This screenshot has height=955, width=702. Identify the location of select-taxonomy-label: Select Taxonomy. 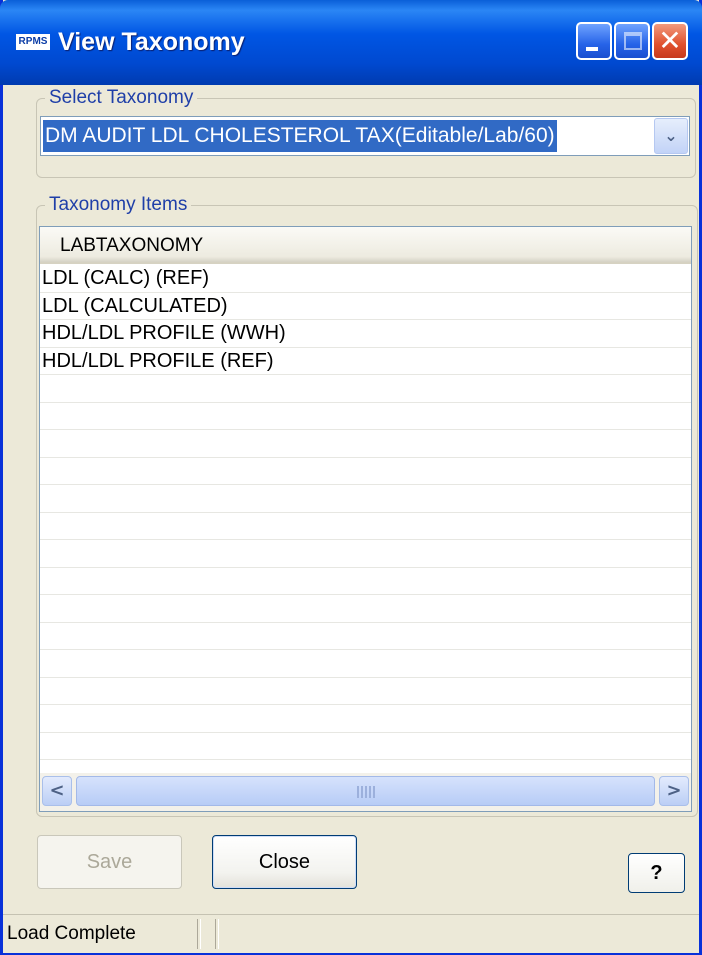
(121, 98).